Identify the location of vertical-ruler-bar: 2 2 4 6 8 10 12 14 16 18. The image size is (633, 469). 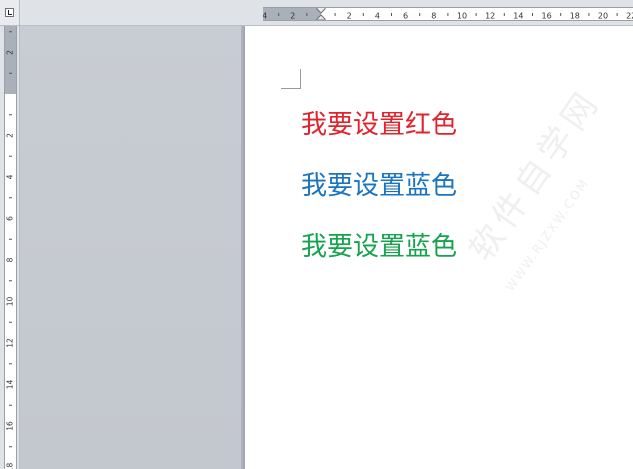
(10, 247).